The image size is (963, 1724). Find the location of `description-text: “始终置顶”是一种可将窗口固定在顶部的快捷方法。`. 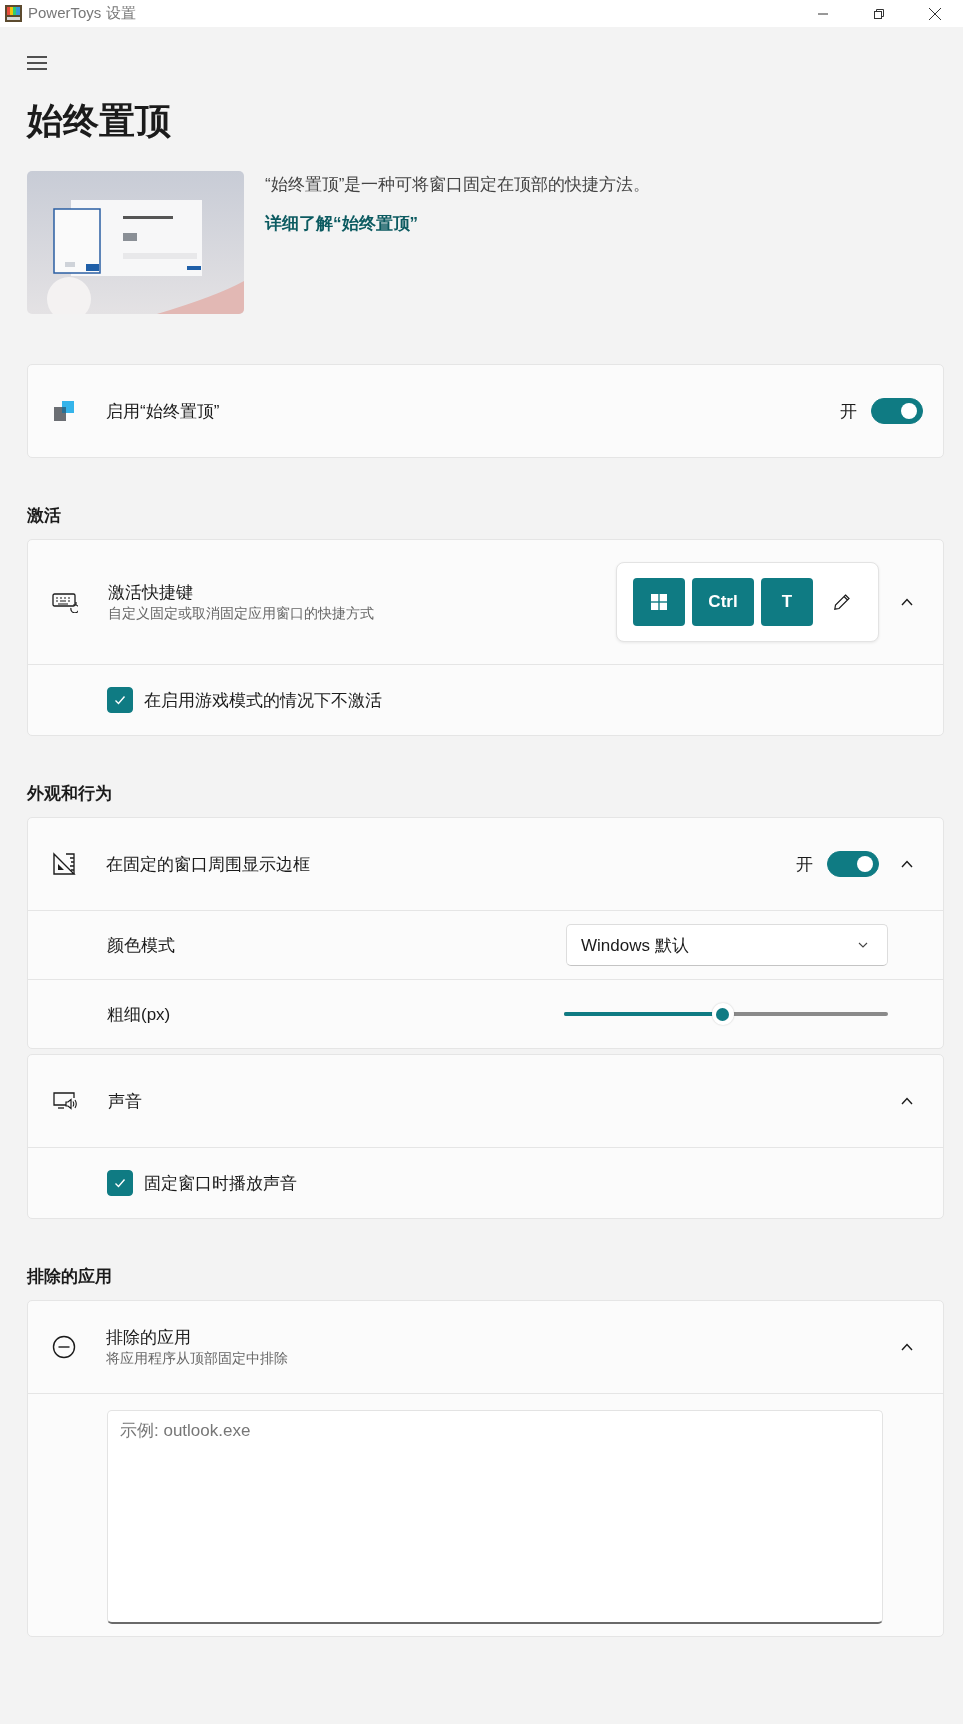

description-text: “始终置顶”是一种可将窗口固定在顶部的快捷方法。 is located at coordinates (458, 185).